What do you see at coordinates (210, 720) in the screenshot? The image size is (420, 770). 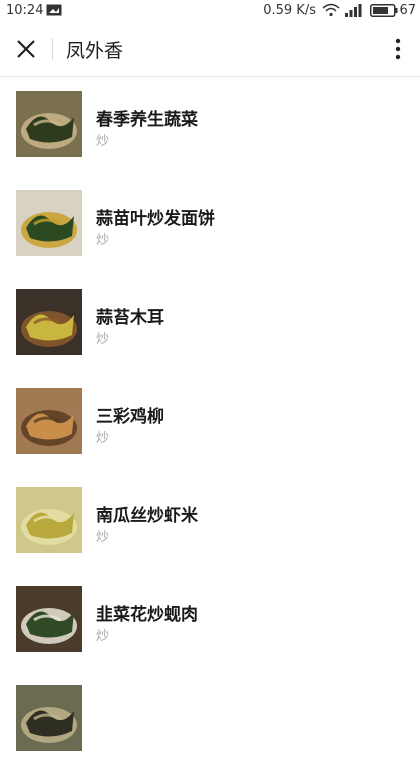 I see `recipe-item` at bounding box center [210, 720].